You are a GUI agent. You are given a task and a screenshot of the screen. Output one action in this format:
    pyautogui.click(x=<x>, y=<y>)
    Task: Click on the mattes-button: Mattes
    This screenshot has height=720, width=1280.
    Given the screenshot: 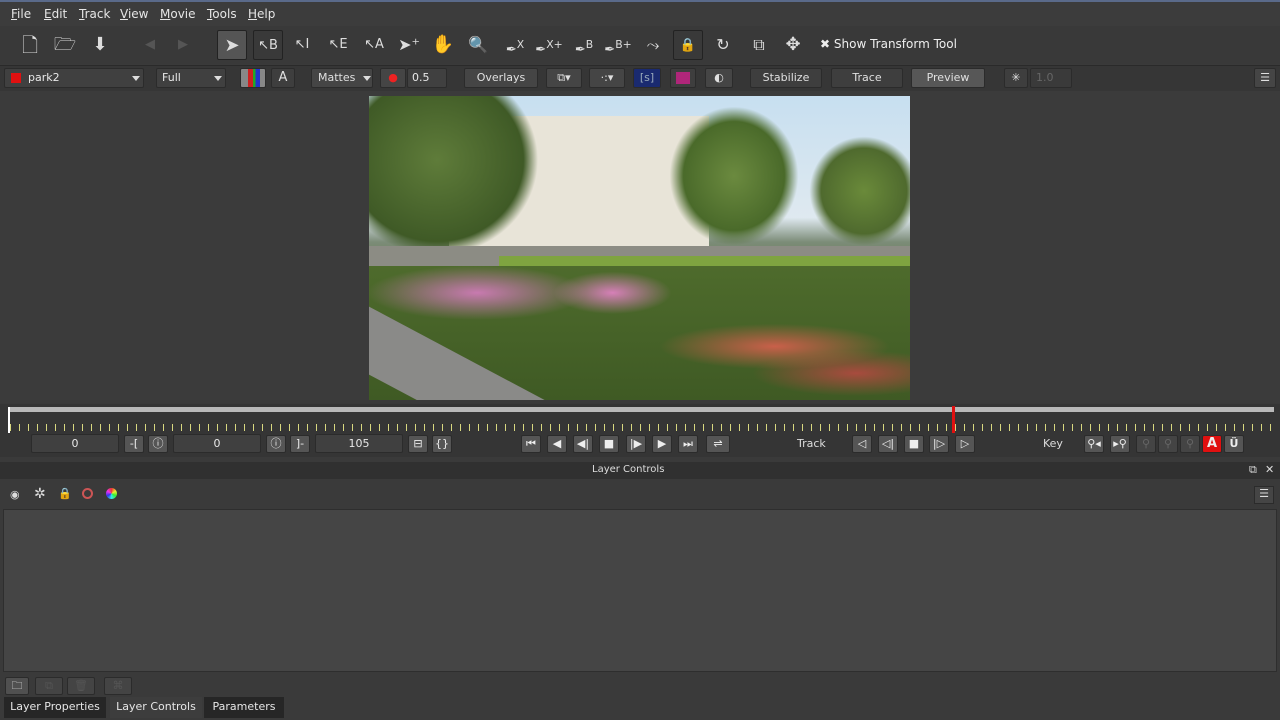 What is the action you would take?
    pyautogui.click(x=342, y=78)
    